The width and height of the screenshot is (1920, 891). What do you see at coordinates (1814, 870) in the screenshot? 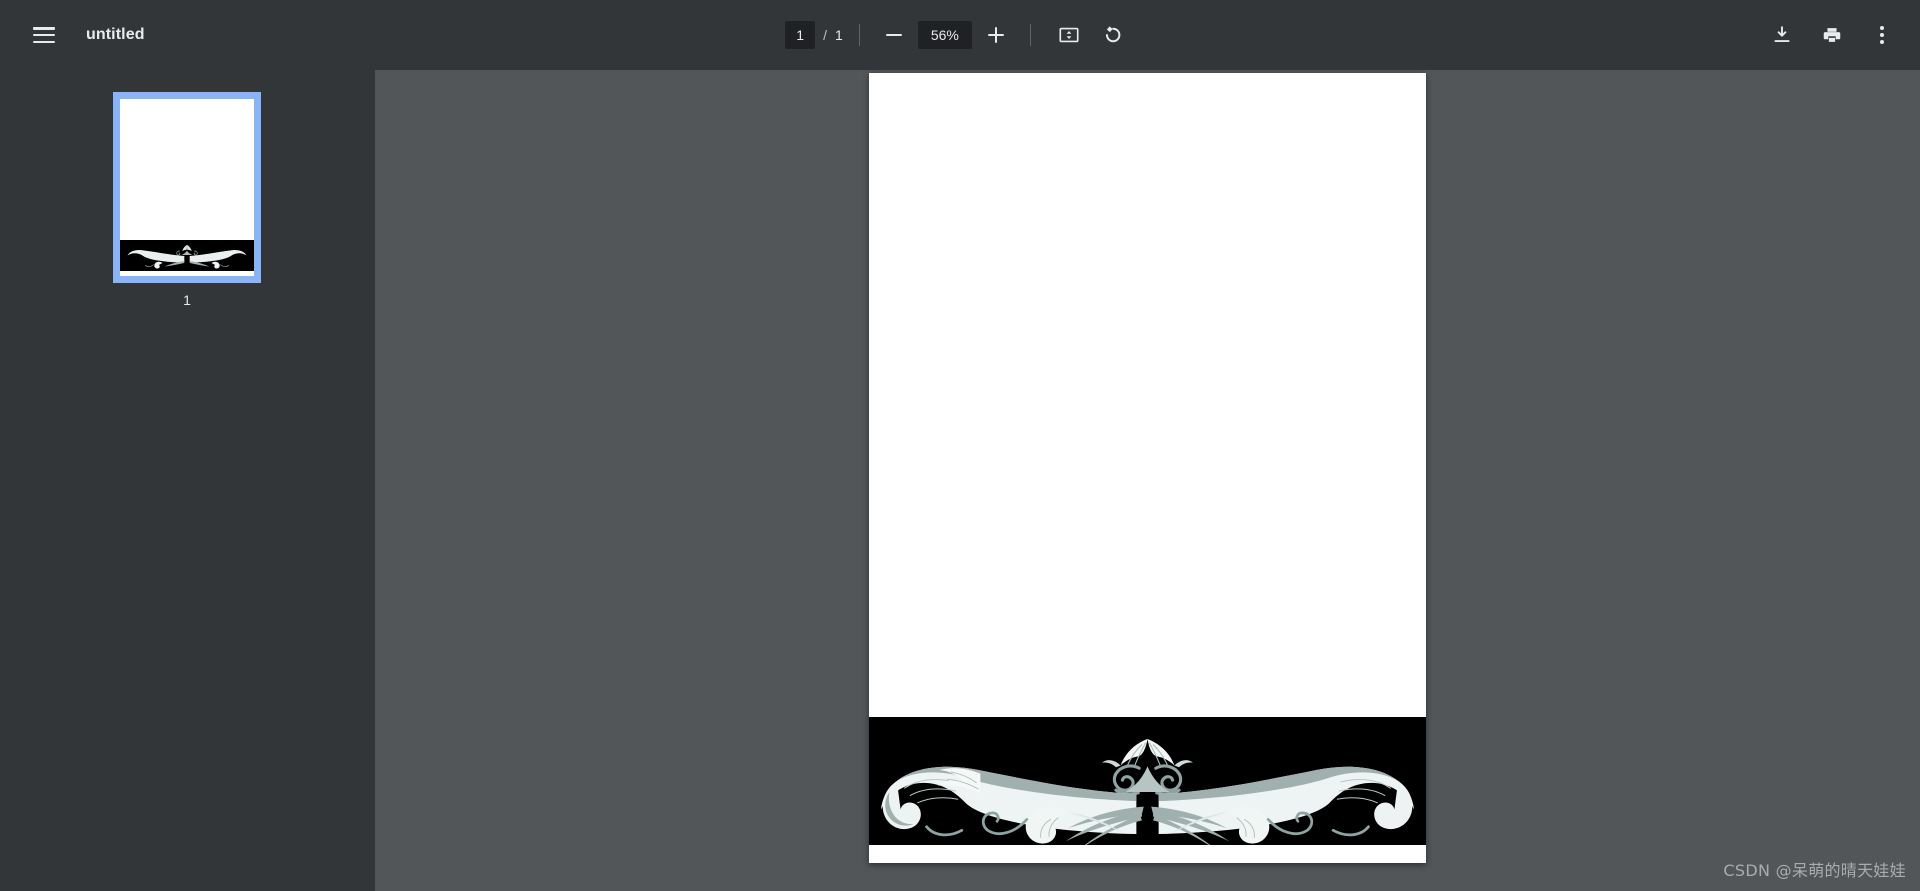
I see `watermark-text: CSDN @呆萌的晴天娃娃` at bounding box center [1814, 870].